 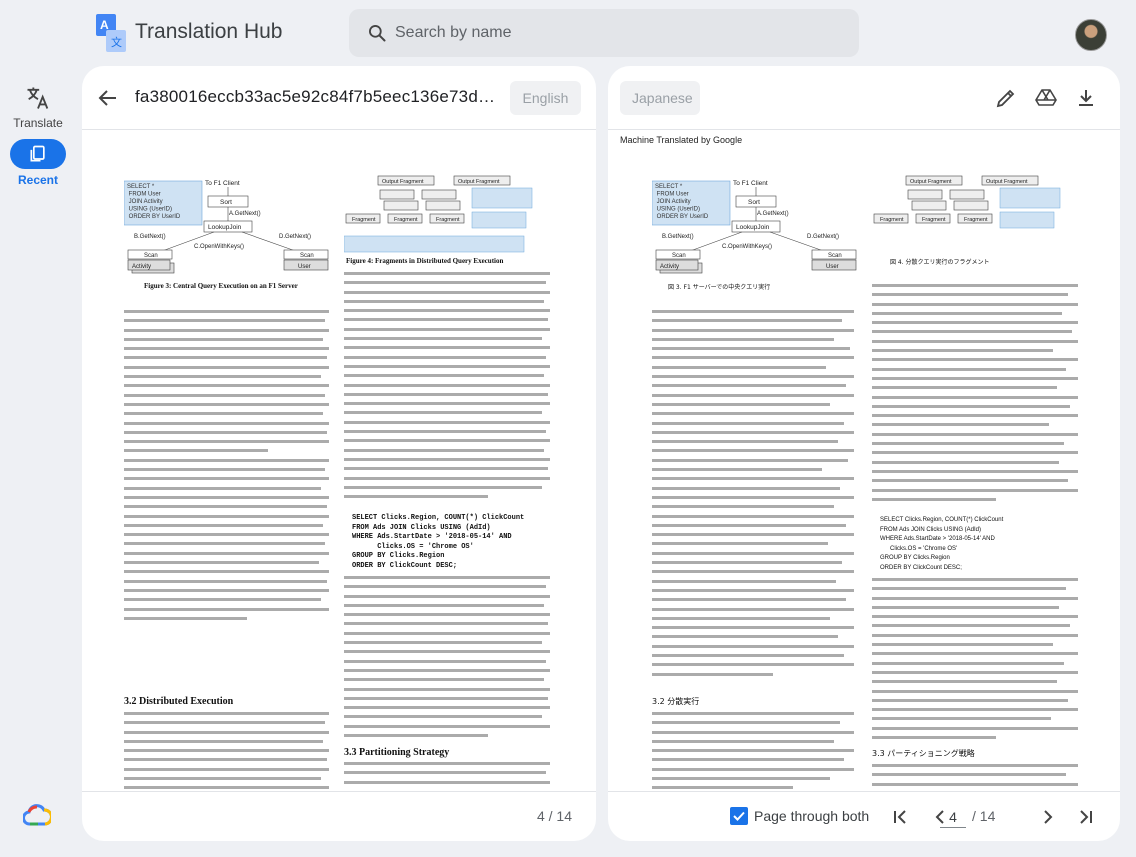 What do you see at coordinates (747, 247) in the screenshot?
I see `diagram-c-openwithkeys-ja: C.OpenWithKeys()` at bounding box center [747, 247].